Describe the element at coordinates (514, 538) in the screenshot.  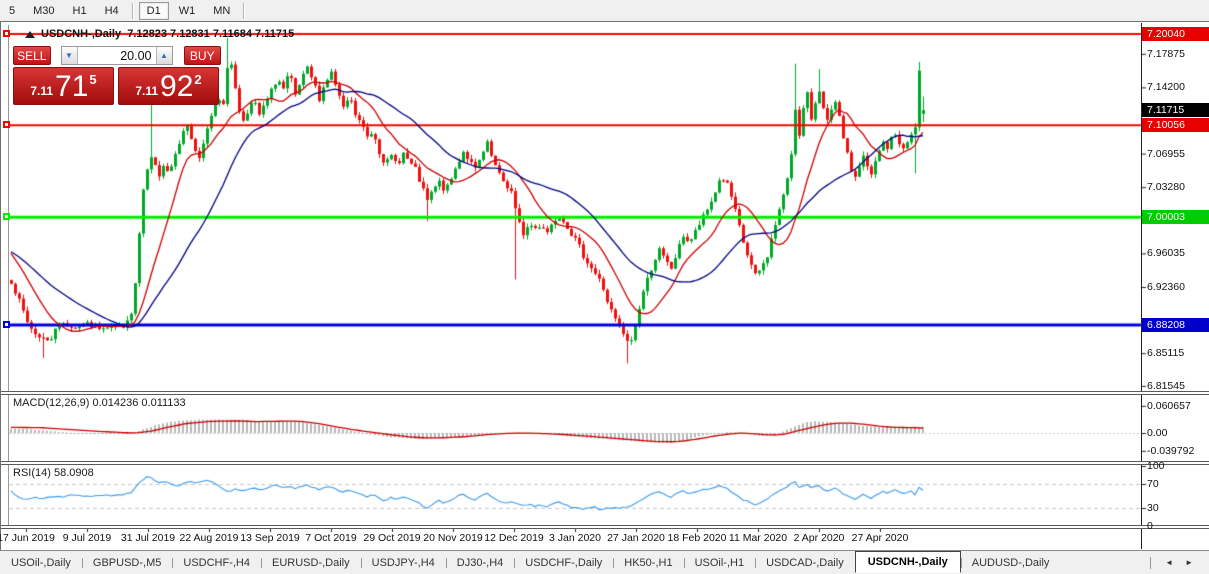
I see `date-tick-label: 12 Dec 2019` at that location.